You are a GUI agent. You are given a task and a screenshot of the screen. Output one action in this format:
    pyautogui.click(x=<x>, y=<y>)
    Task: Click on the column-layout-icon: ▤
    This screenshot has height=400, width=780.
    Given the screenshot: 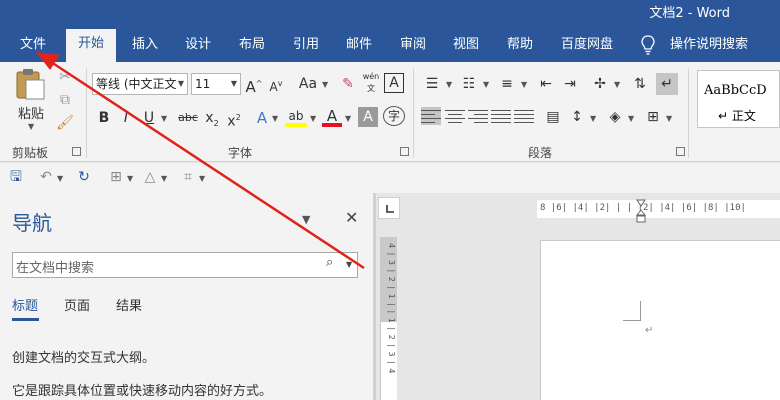 What is the action you would take?
    pyautogui.click(x=553, y=117)
    